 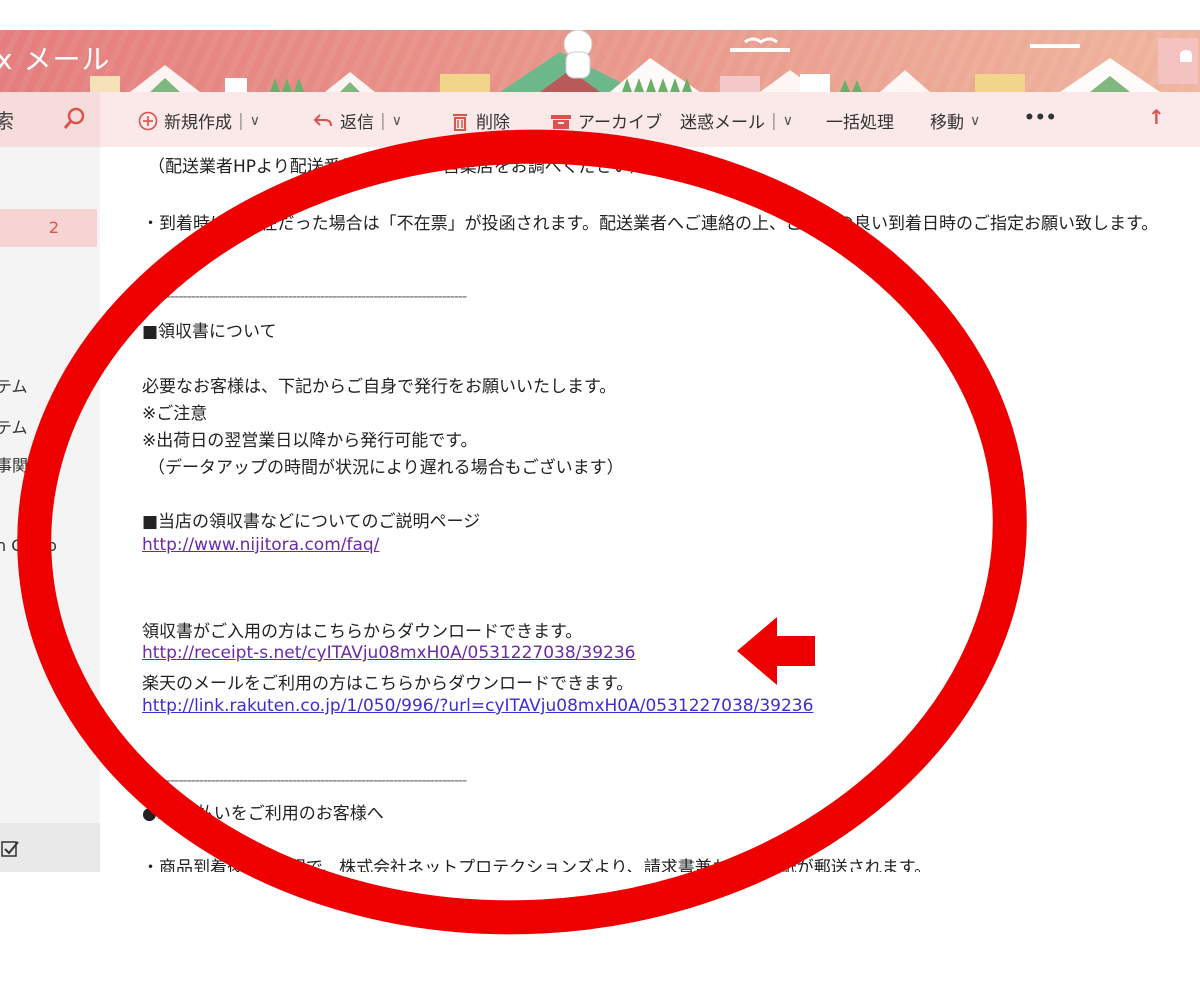 I want to click on app-title: x メール, so click(x=55, y=59).